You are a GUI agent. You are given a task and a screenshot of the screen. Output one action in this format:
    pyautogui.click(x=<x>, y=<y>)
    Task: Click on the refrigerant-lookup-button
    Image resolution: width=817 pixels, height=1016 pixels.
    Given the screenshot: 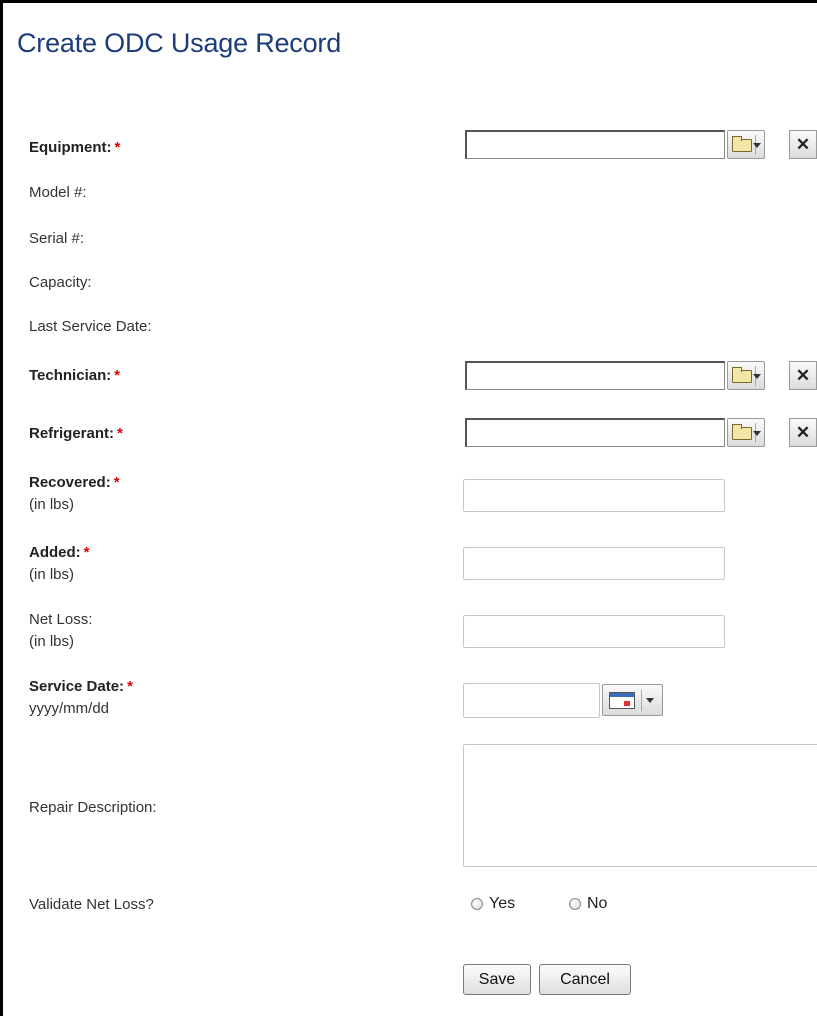 What is the action you would take?
    pyautogui.click(x=746, y=432)
    